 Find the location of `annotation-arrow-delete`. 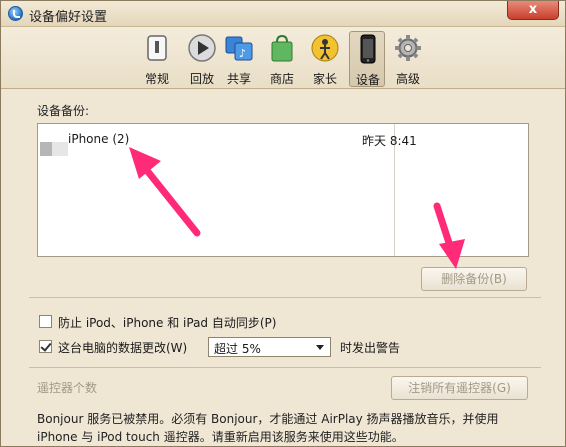

annotation-arrow-delete is located at coordinates (449, 235).